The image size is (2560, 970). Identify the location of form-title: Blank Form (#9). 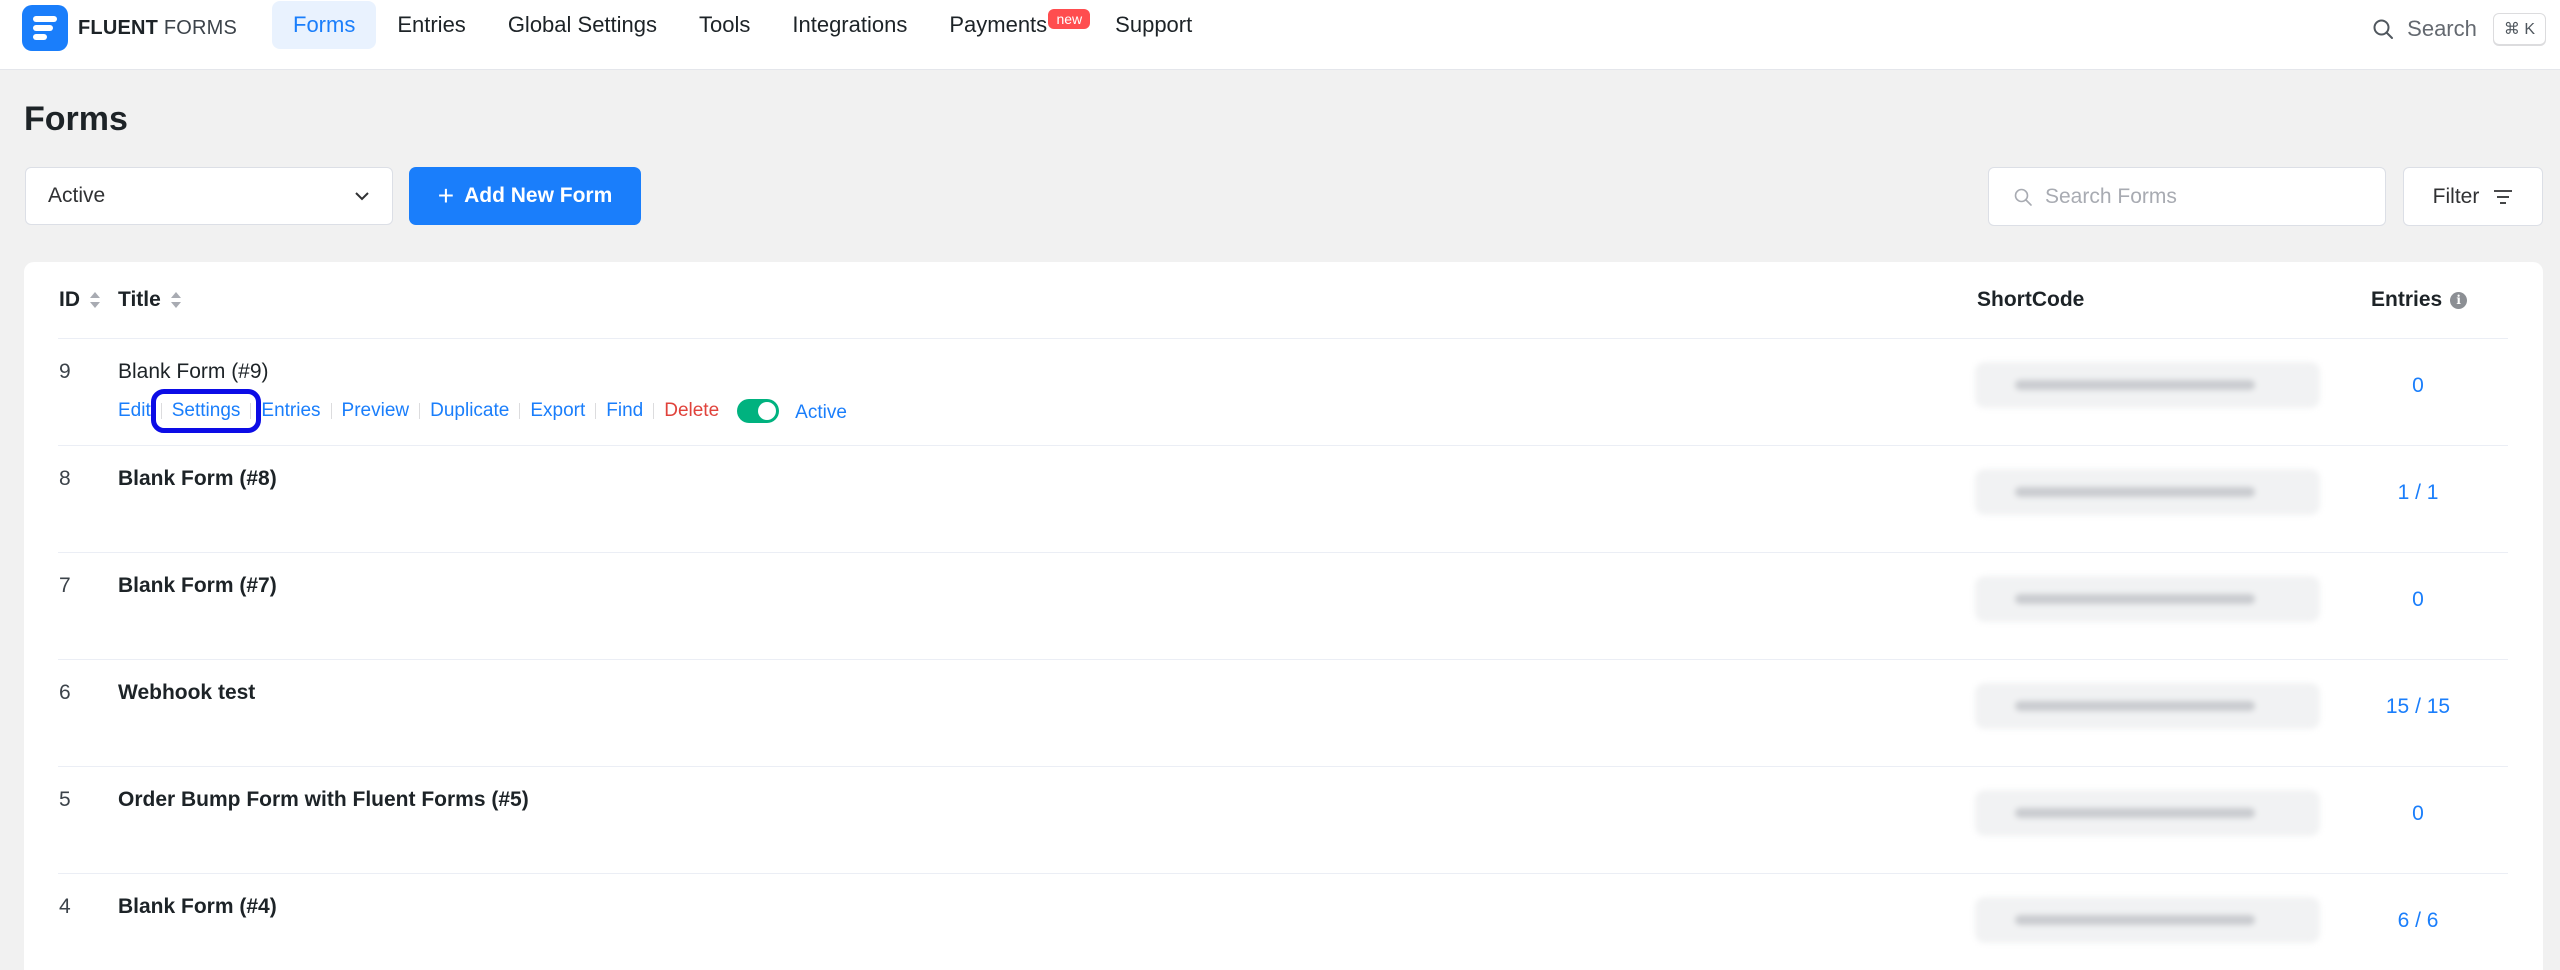
(193, 372).